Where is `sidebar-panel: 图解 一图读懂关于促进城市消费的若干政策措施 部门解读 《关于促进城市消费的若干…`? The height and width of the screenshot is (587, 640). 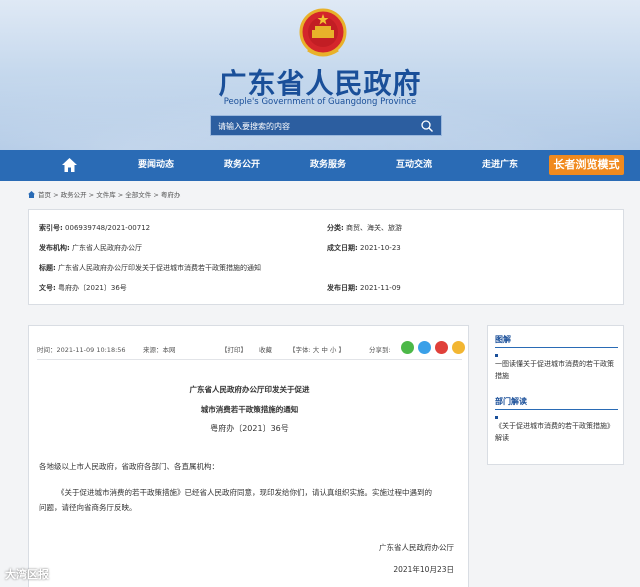 sidebar-panel: 图解 一图读懂关于促进城市消费的若干政策措施 部门解读 《关于促进城市消费的若干… is located at coordinates (555, 395).